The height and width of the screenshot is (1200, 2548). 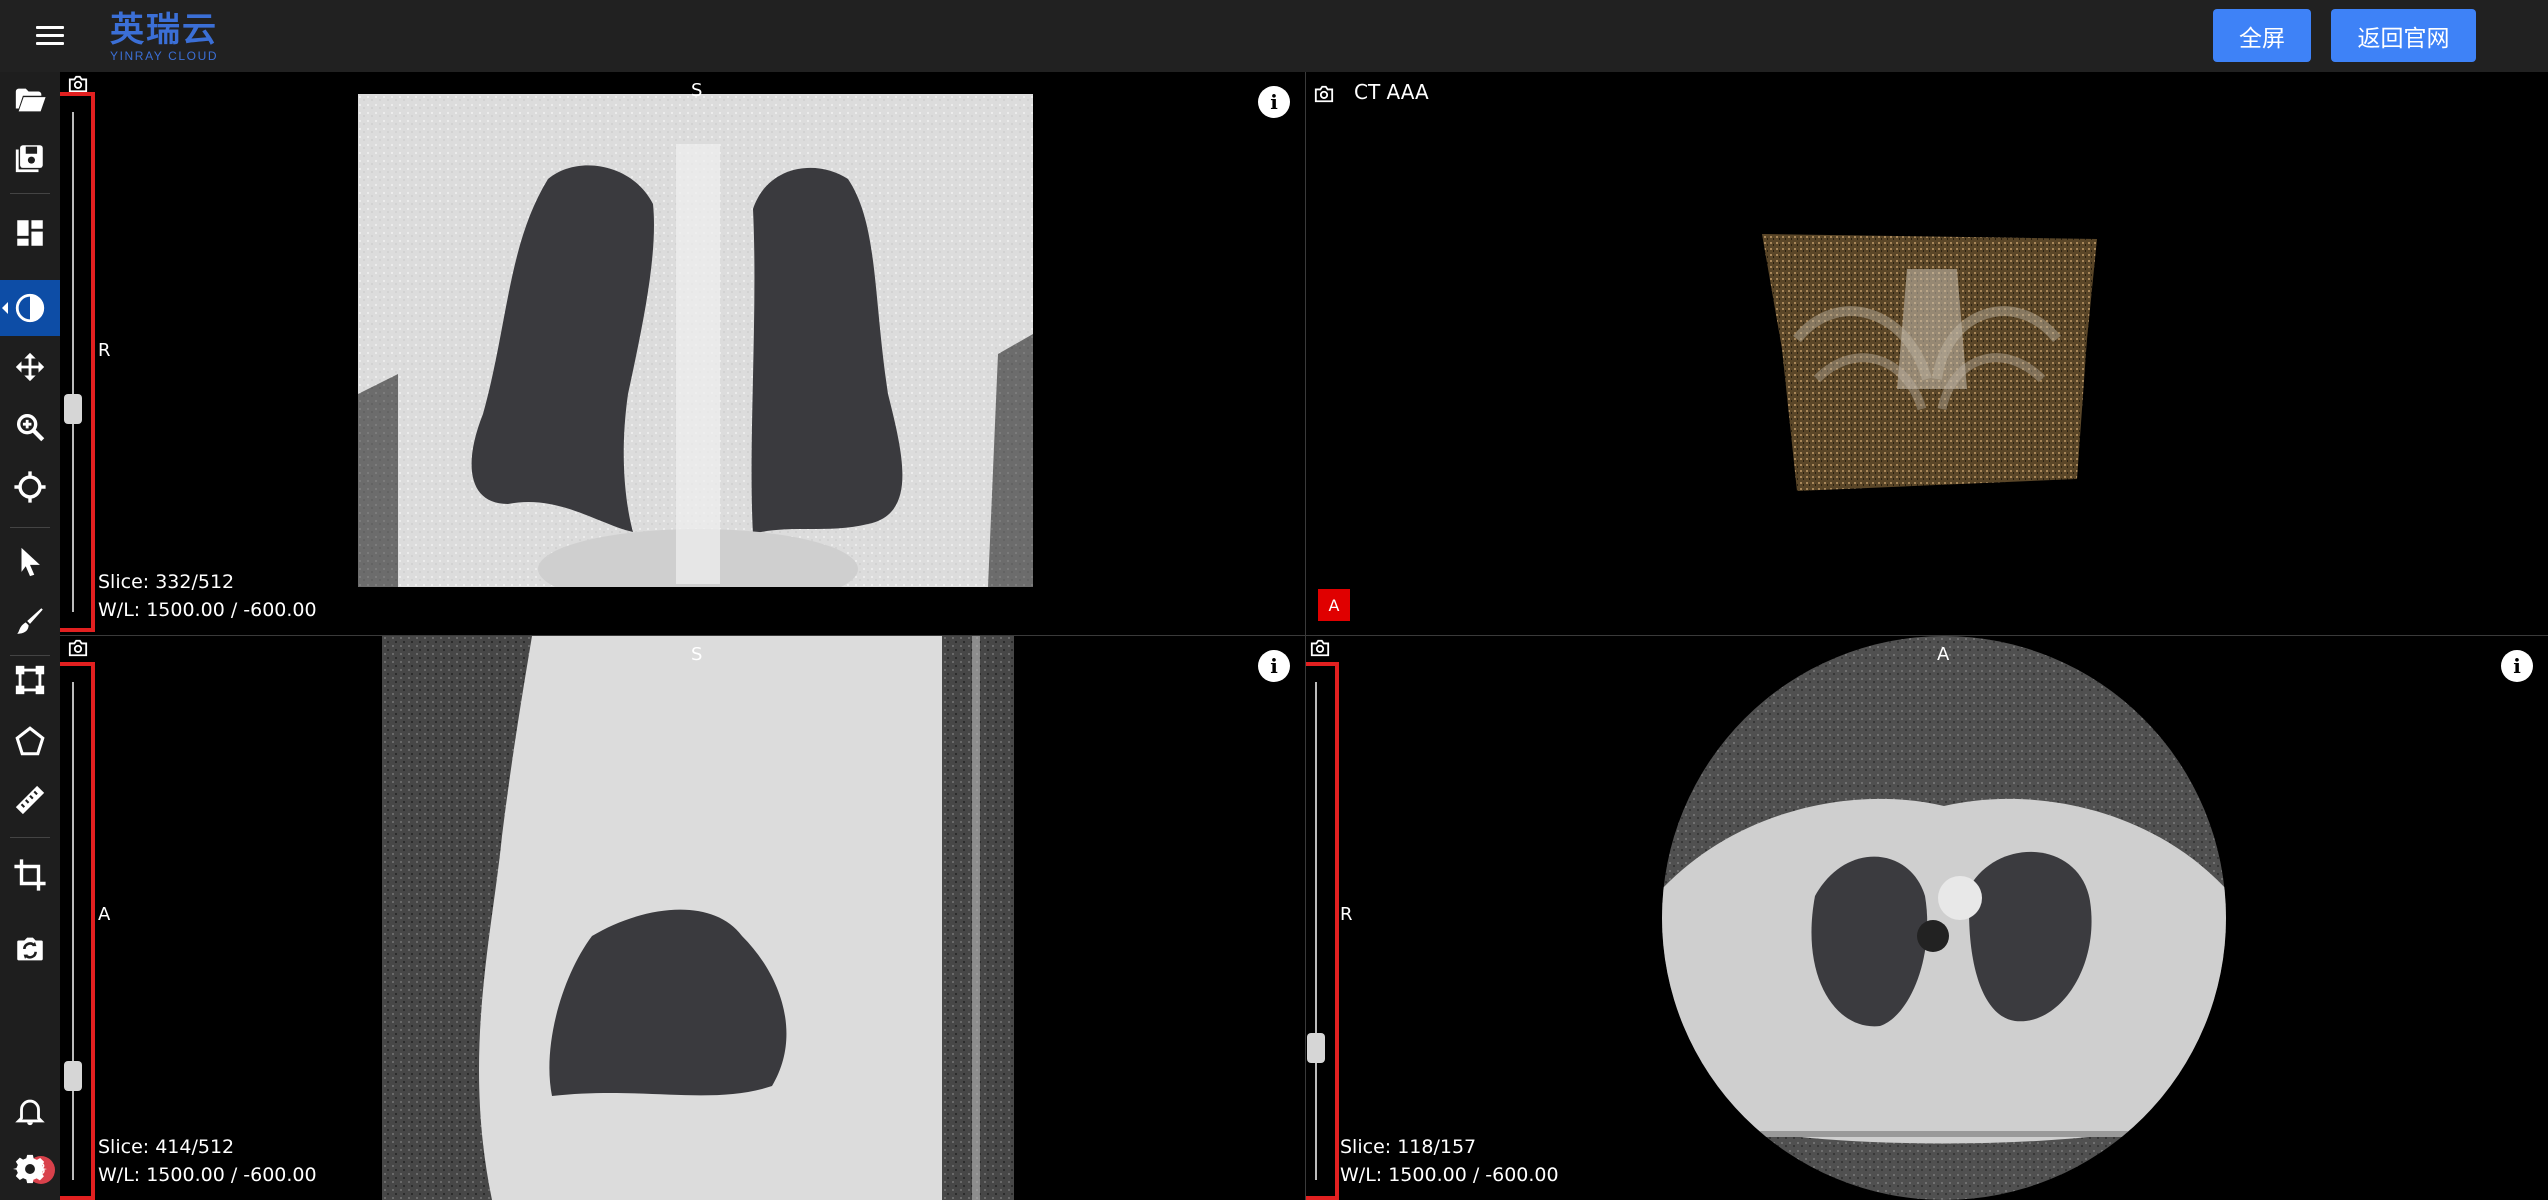 What do you see at coordinates (30, 487) in the screenshot?
I see `crosshair-icon` at bounding box center [30, 487].